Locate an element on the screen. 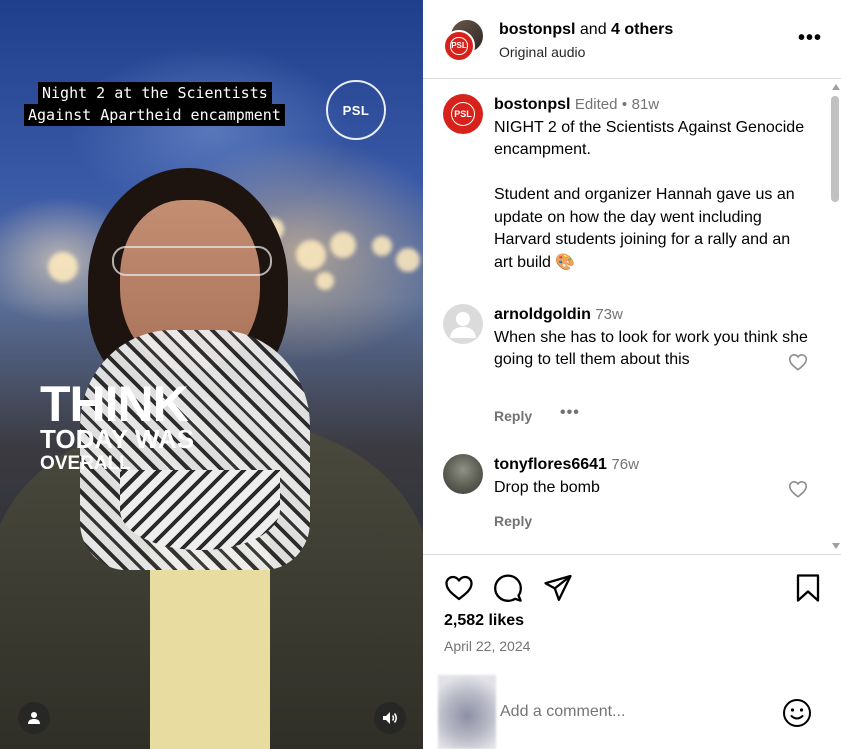  speaker-icon is located at coordinates (390, 718).